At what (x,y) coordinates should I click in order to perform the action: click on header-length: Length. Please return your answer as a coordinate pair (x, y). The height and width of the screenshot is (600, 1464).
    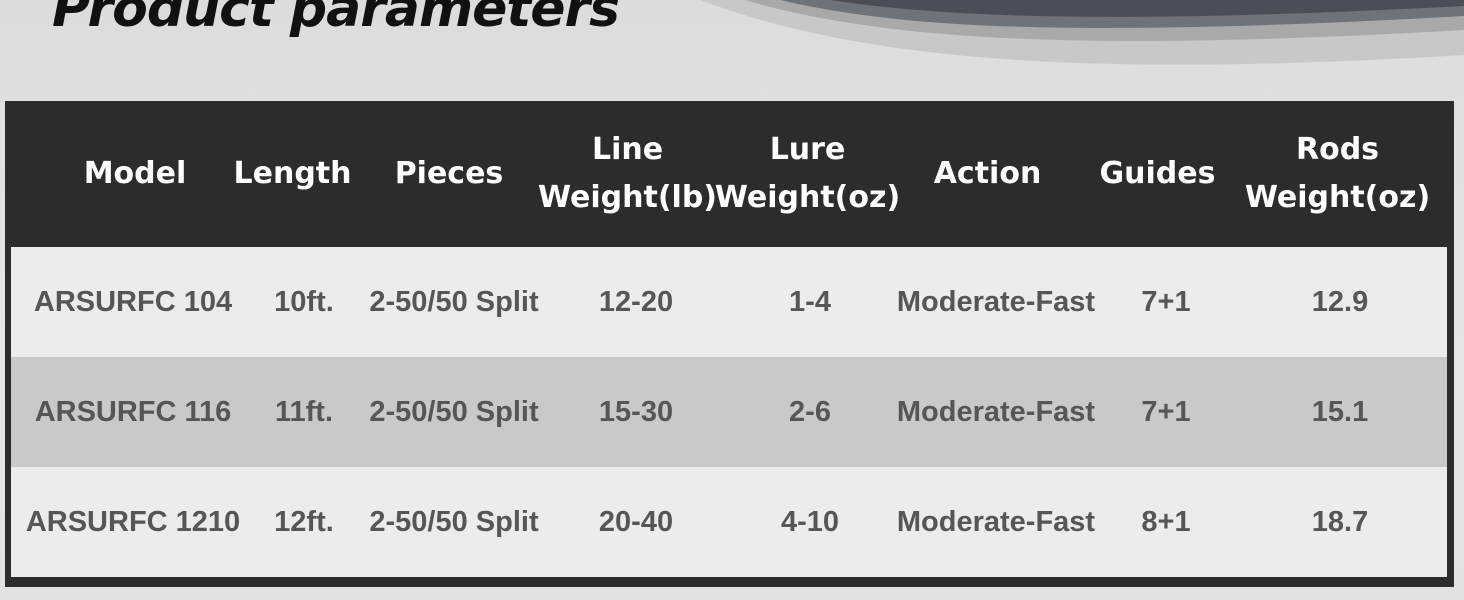
    Looking at the image, I should click on (292, 174).